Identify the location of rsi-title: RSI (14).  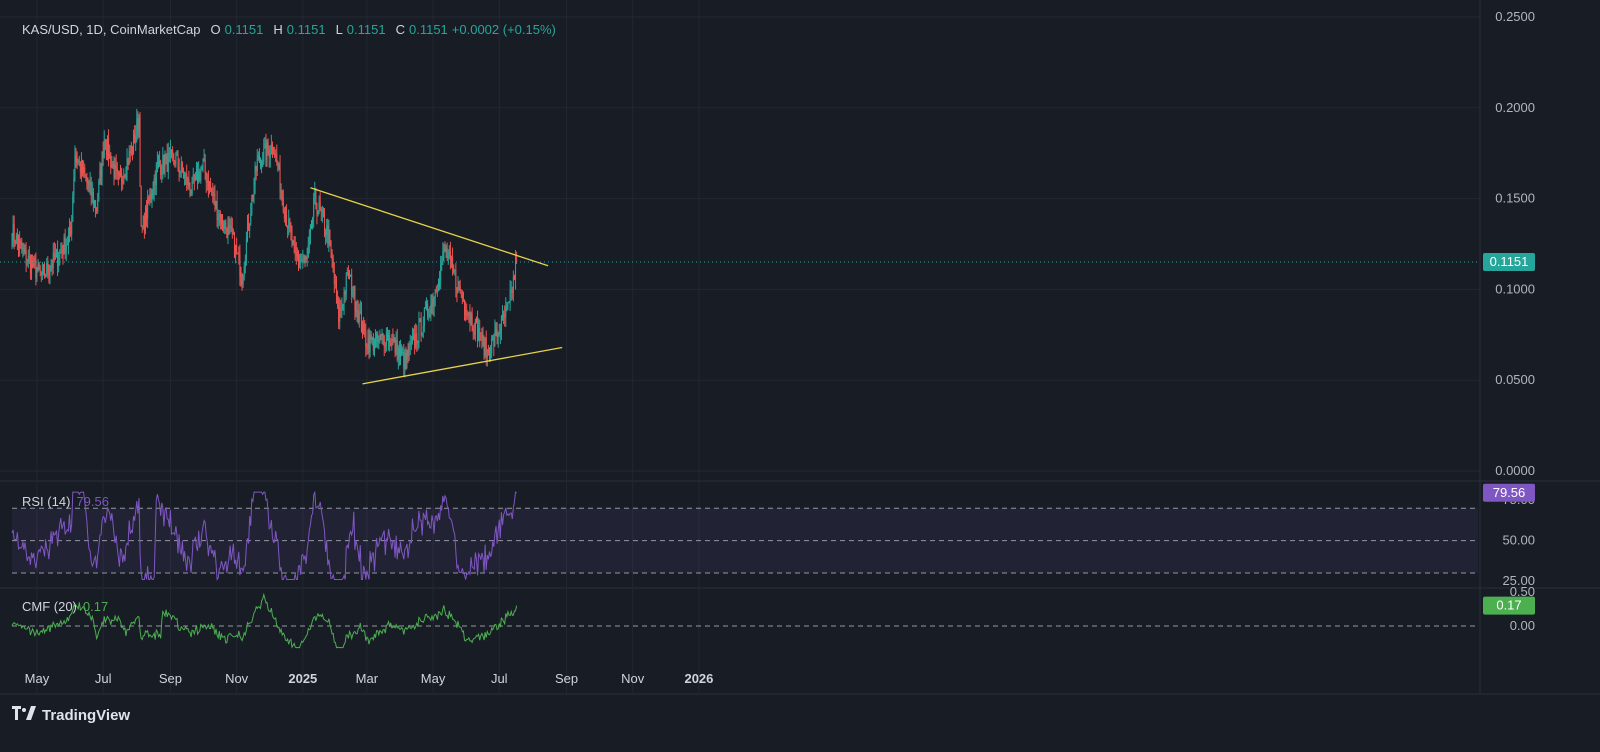
(46, 501).